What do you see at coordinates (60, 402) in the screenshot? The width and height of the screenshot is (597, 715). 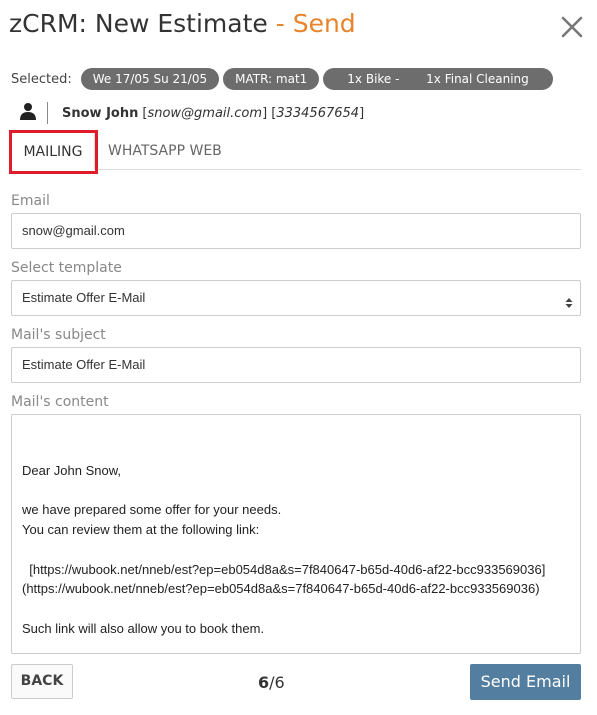 I see `content-label: Mail's content` at bounding box center [60, 402].